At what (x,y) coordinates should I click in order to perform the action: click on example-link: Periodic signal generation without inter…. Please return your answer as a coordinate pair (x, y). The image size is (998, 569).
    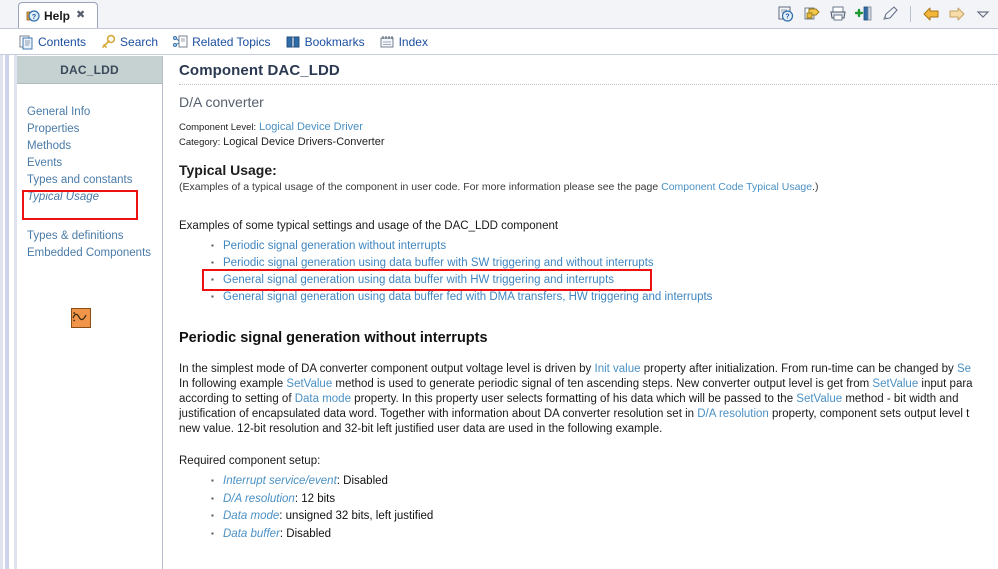
    Looking at the image, I should click on (334, 246).